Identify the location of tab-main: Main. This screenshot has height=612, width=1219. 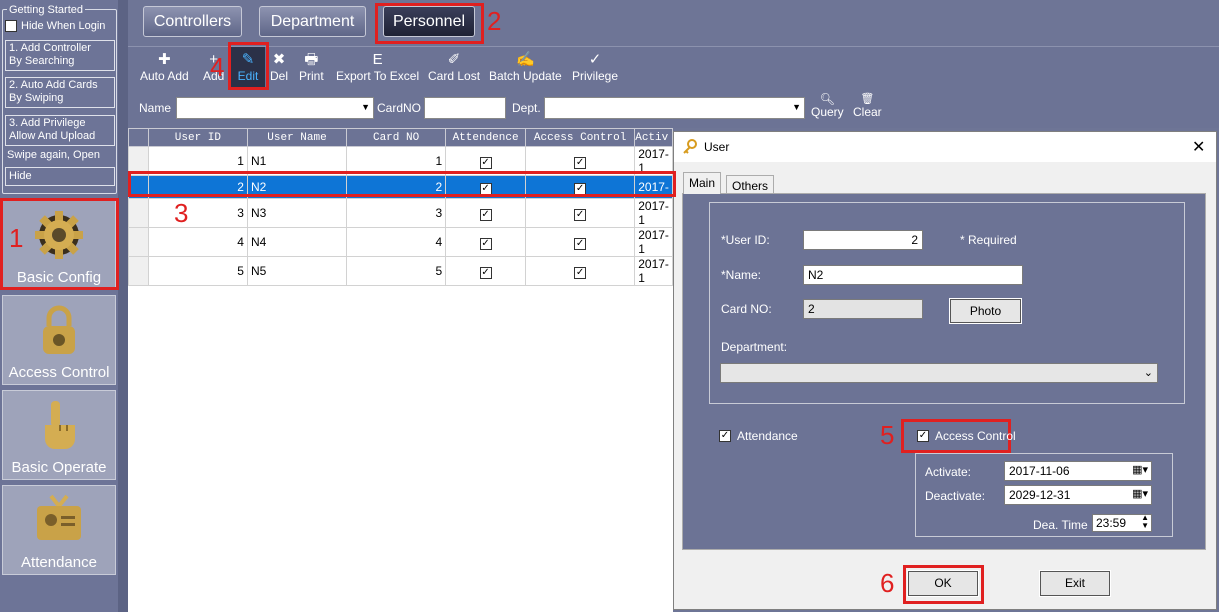
(702, 183).